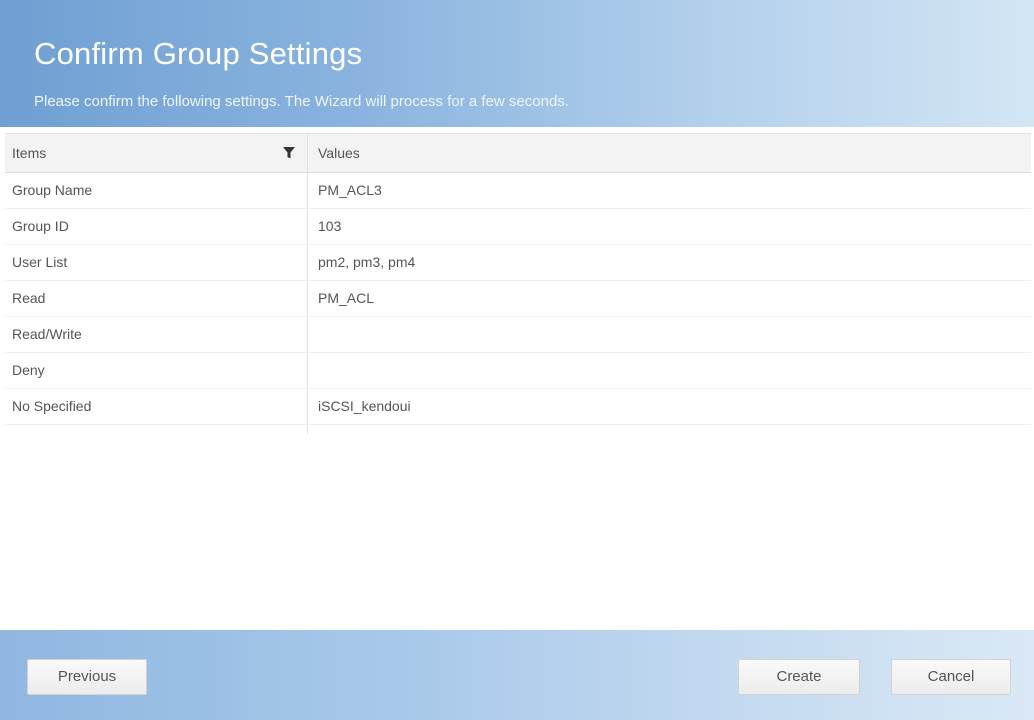  Describe the element at coordinates (367, 262) in the screenshot. I see `row-value: pm2, pm3, pm4` at that location.